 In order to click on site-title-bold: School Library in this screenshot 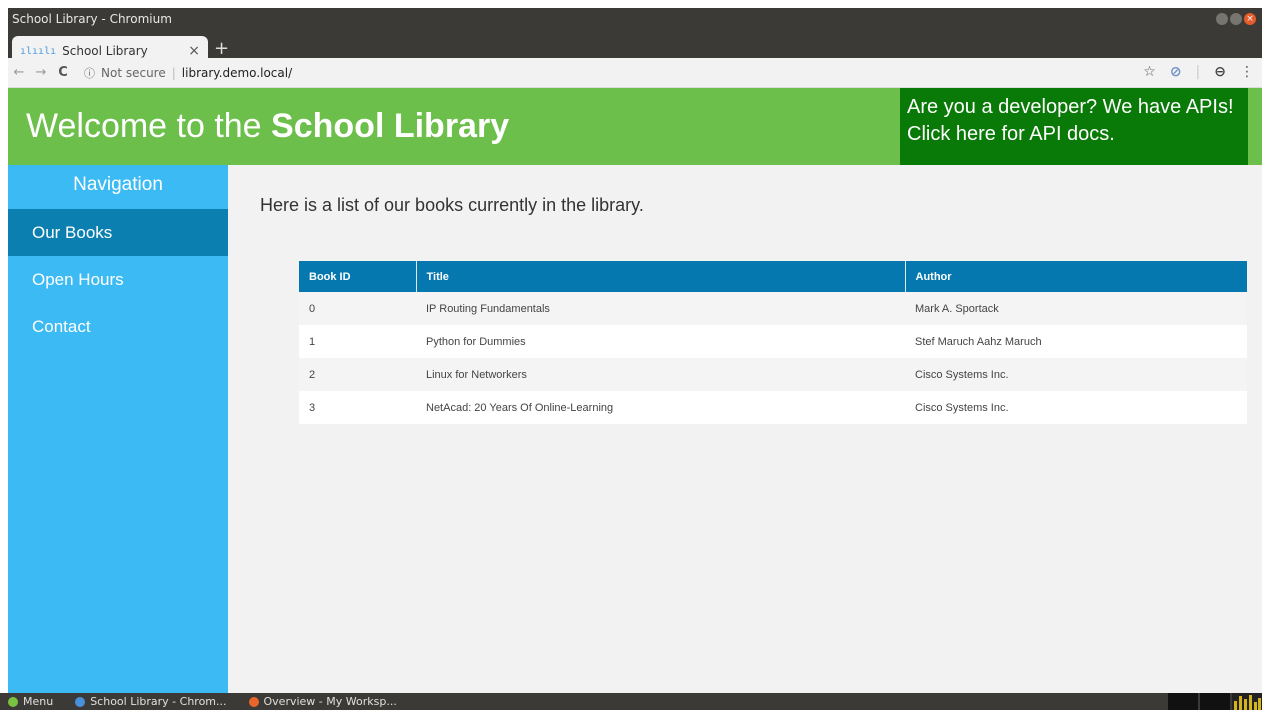, I will do `click(390, 126)`.